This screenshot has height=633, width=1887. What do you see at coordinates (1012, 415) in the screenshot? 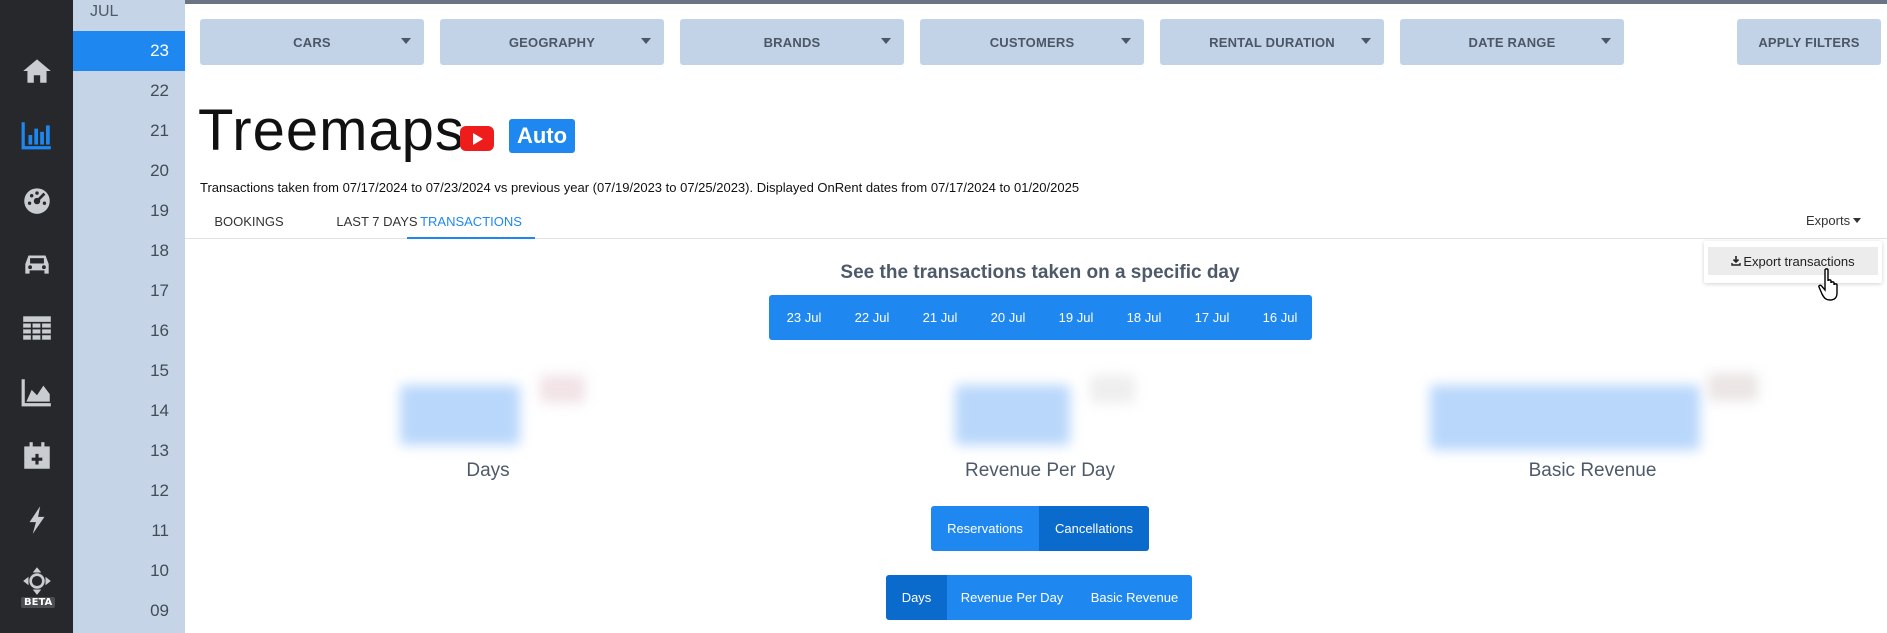
I see `revenue-per-day-value-blurred` at bounding box center [1012, 415].